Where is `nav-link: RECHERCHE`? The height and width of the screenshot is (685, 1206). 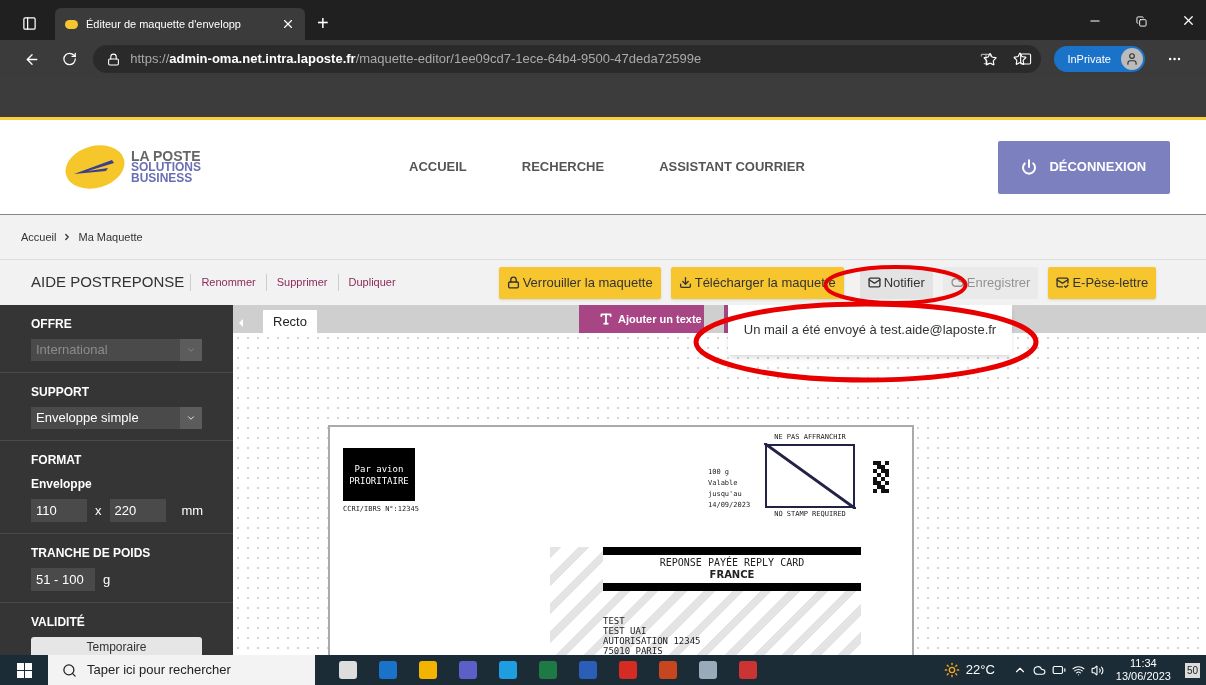 nav-link: RECHERCHE is located at coordinates (563, 167).